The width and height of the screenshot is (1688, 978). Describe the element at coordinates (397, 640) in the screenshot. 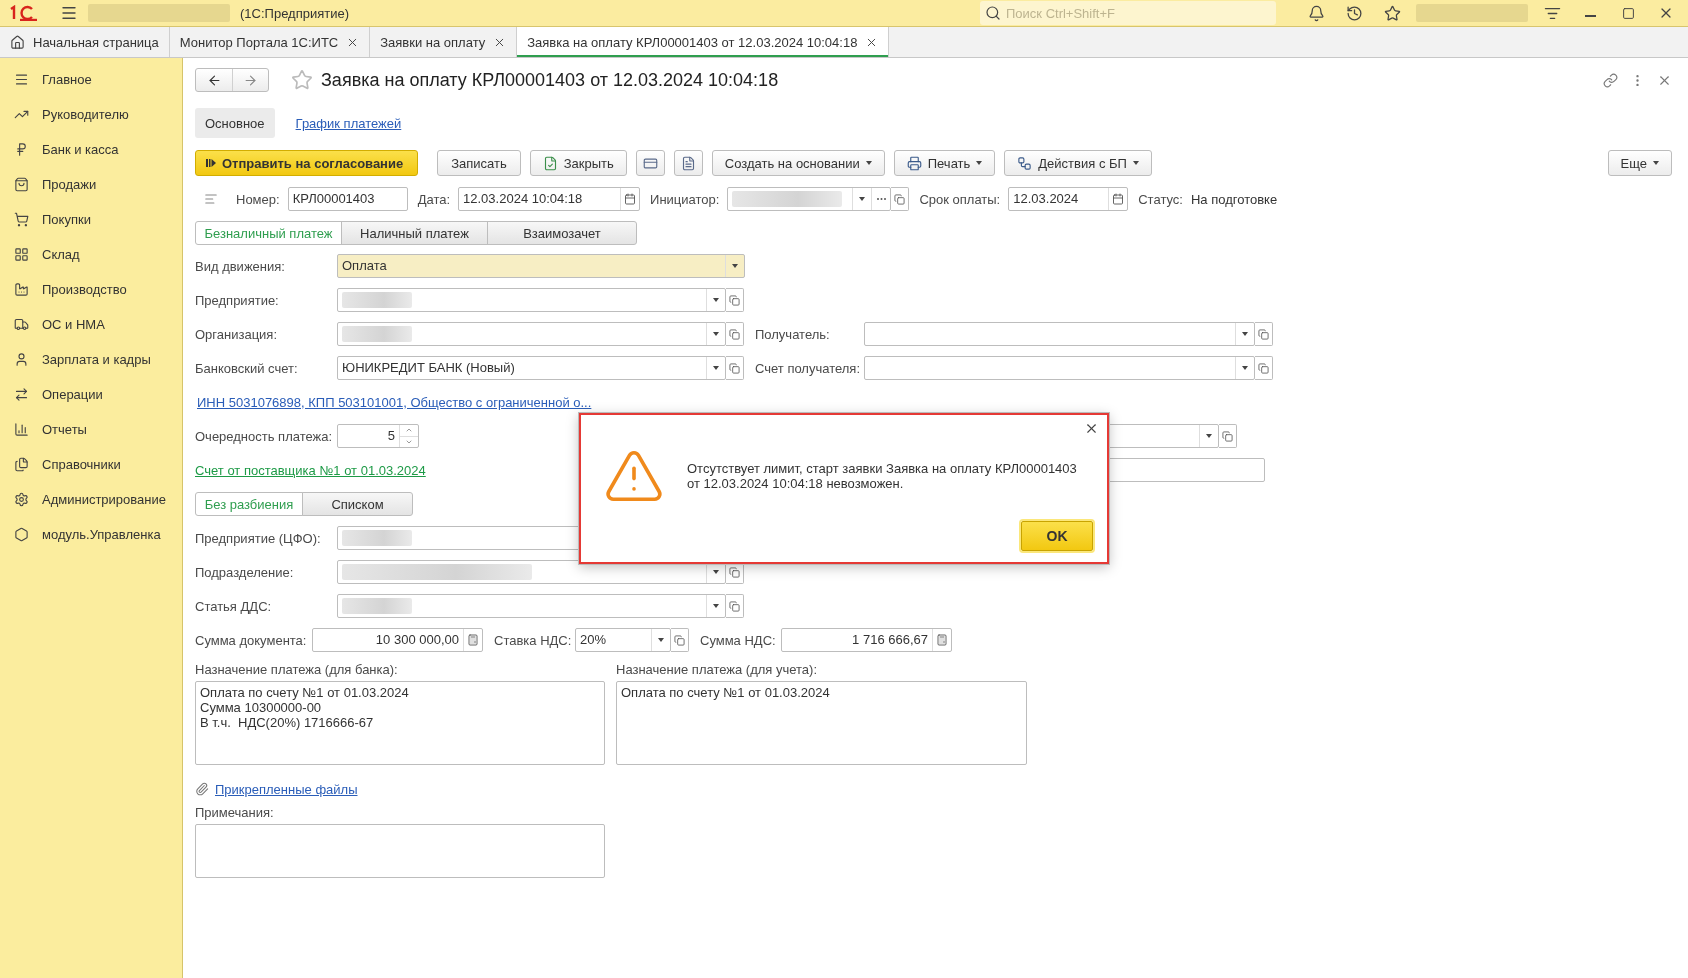

I see `amount-field: 10 300 000,00` at that location.